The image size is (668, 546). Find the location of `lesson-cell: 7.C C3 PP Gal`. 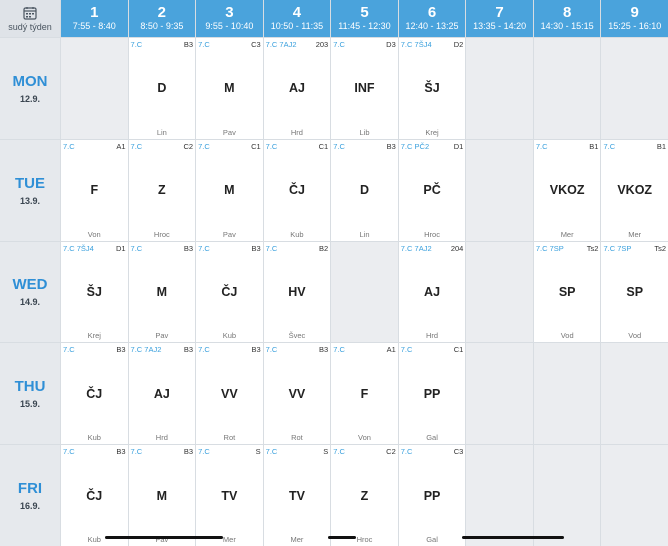

lesson-cell: 7.C C3 PP Gal is located at coordinates (432, 495).